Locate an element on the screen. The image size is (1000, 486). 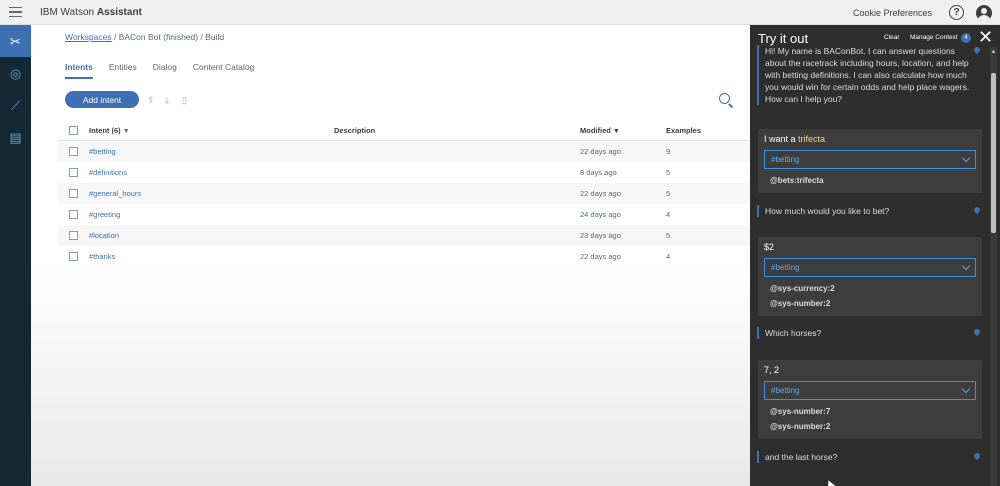
bot-message: How much would you like to bet? is located at coordinates (867, 211).